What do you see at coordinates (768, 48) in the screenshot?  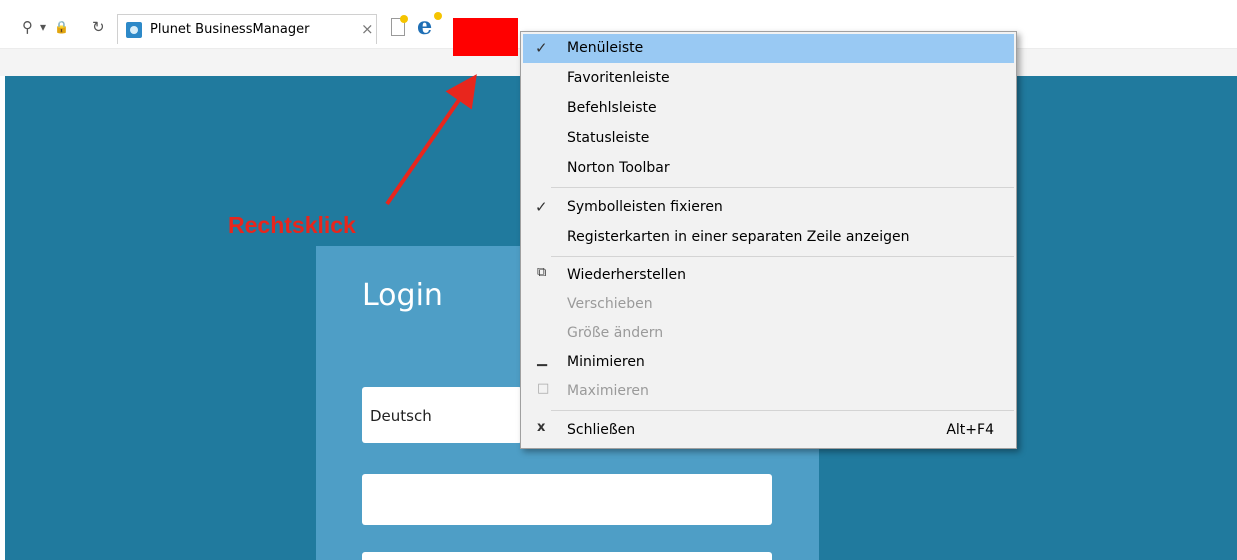 I see `menu-item-menueleiste: ✓ Menüleiste` at bounding box center [768, 48].